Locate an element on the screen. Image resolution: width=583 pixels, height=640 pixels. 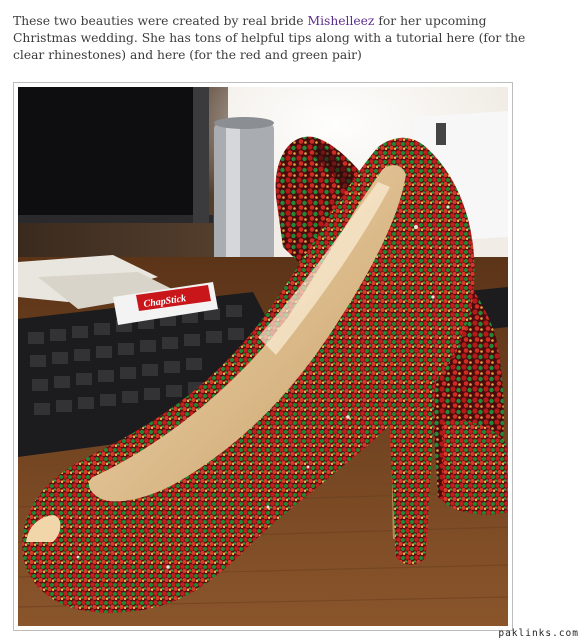
author-link: Mishelleez is located at coordinates (340, 21).